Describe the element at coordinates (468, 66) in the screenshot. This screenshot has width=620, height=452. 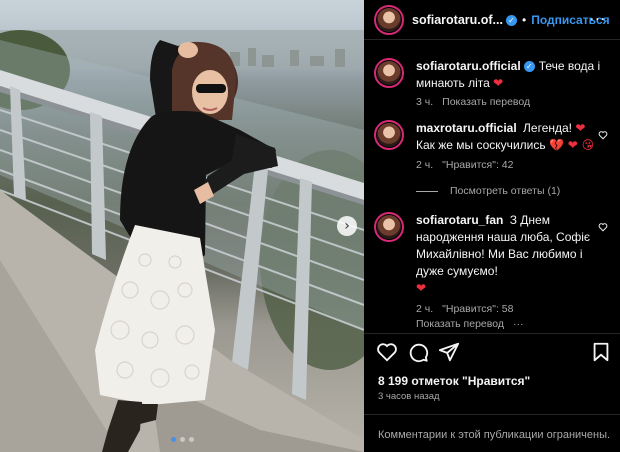
I see `caption-username: sofiarotaru.official` at that location.